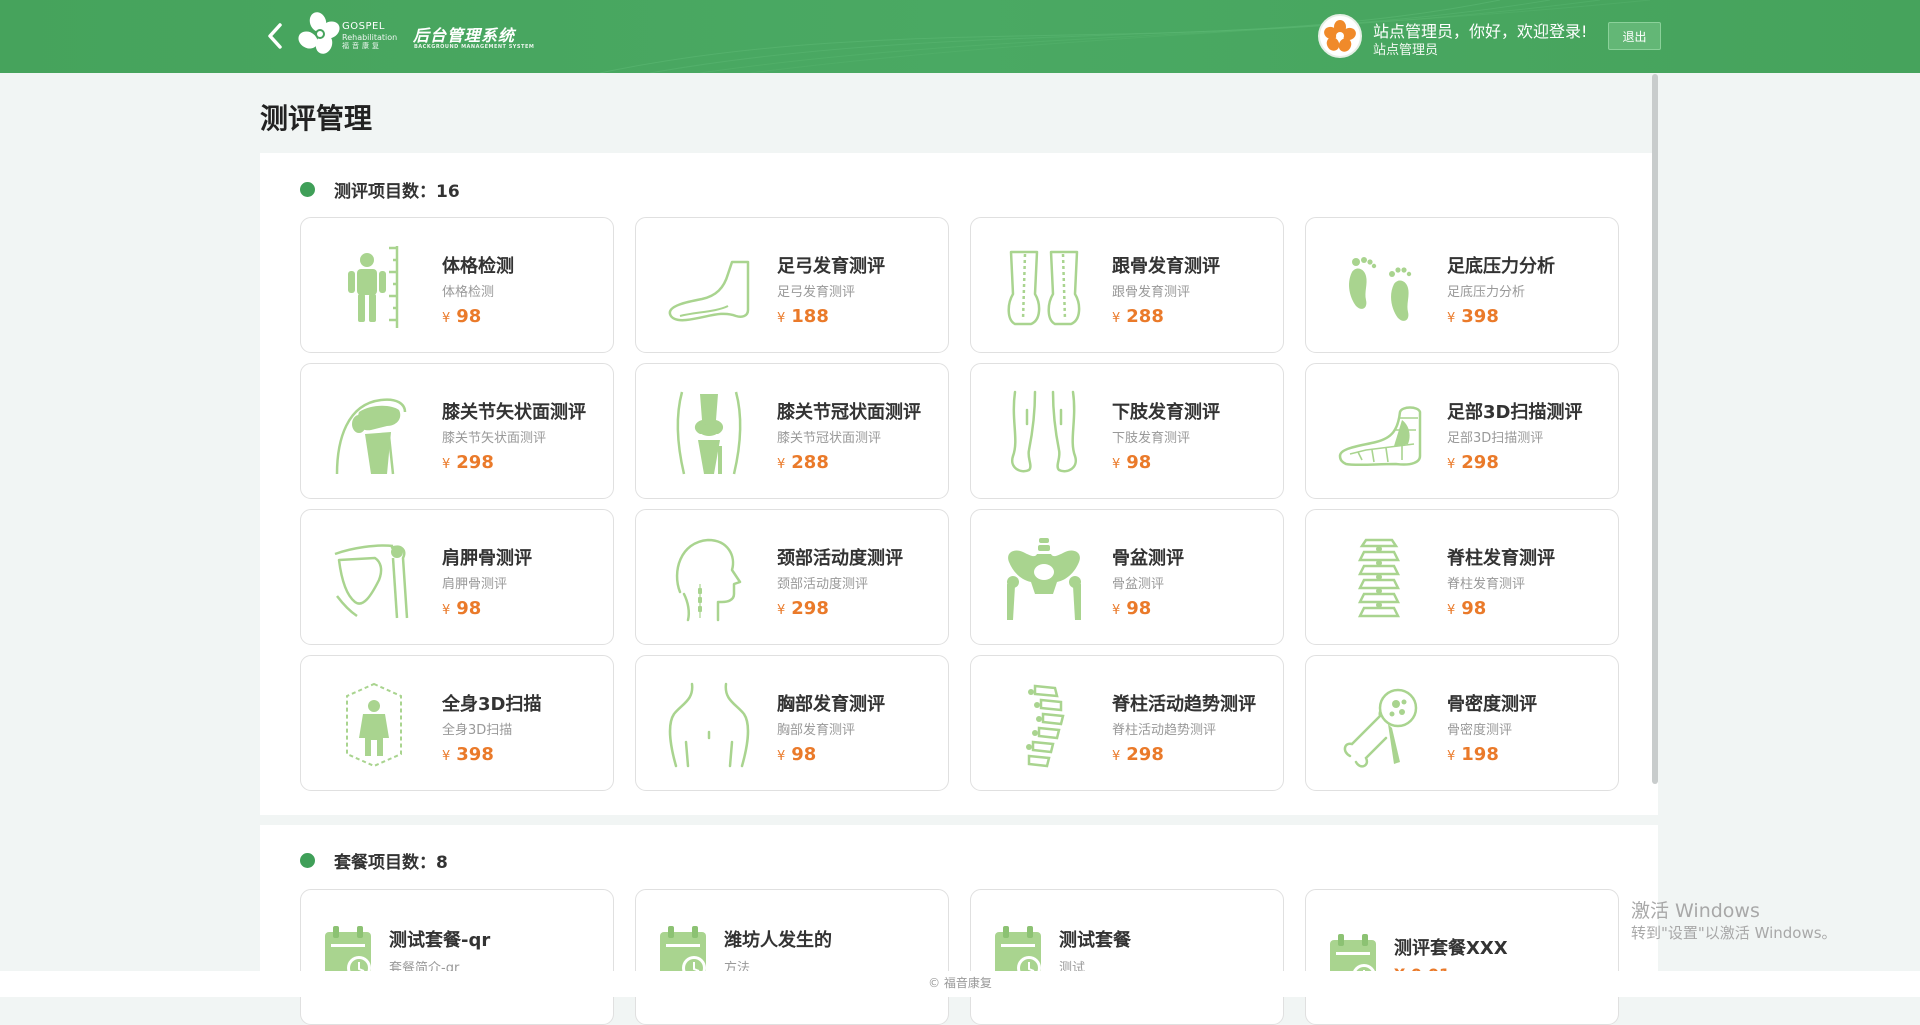  Describe the element at coordinates (1166, 412) in the screenshot. I see `card-name: 下肢发育测评` at that location.